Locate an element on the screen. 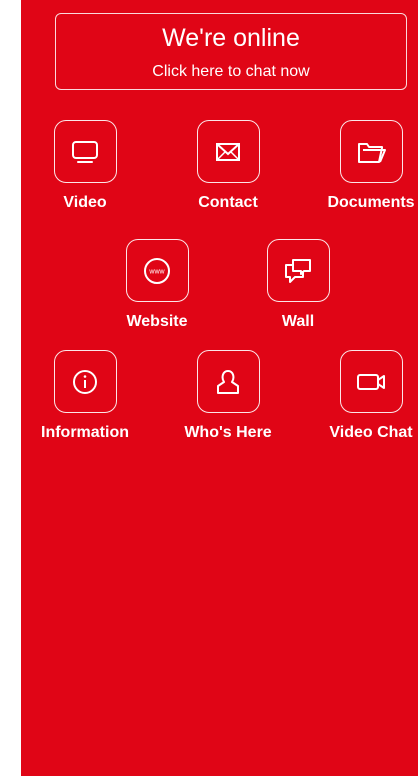 The height and width of the screenshot is (776, 418). info-icon is located at coordinates (85, 381).